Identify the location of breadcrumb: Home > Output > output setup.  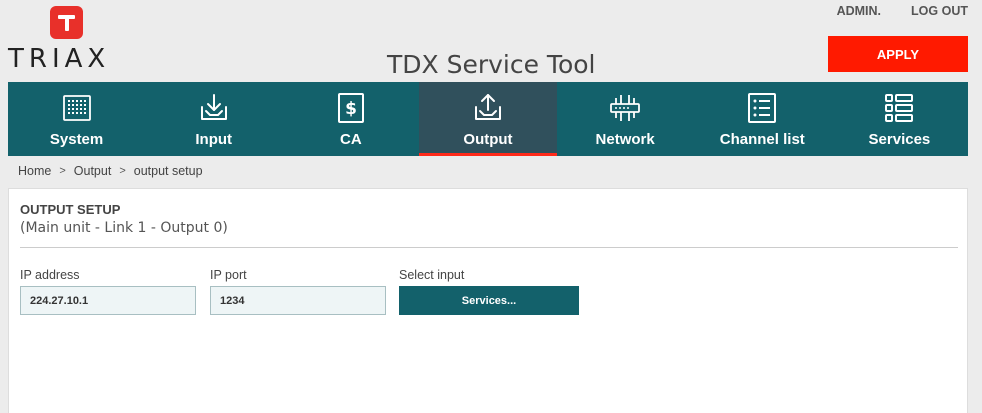
(110, 171).